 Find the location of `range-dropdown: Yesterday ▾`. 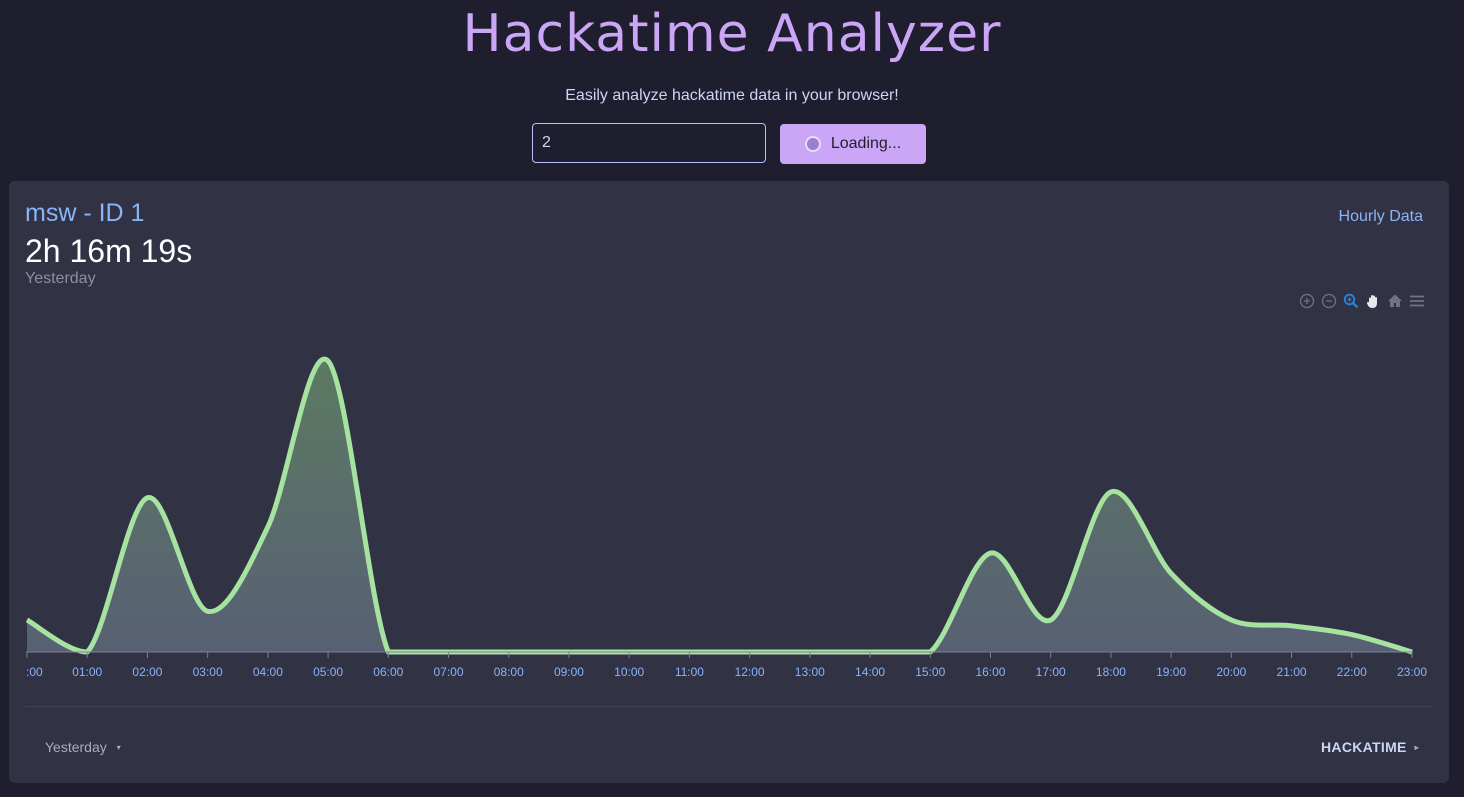

range-dropdown: Yesterday ▾ is located at coordinates (83, 747).